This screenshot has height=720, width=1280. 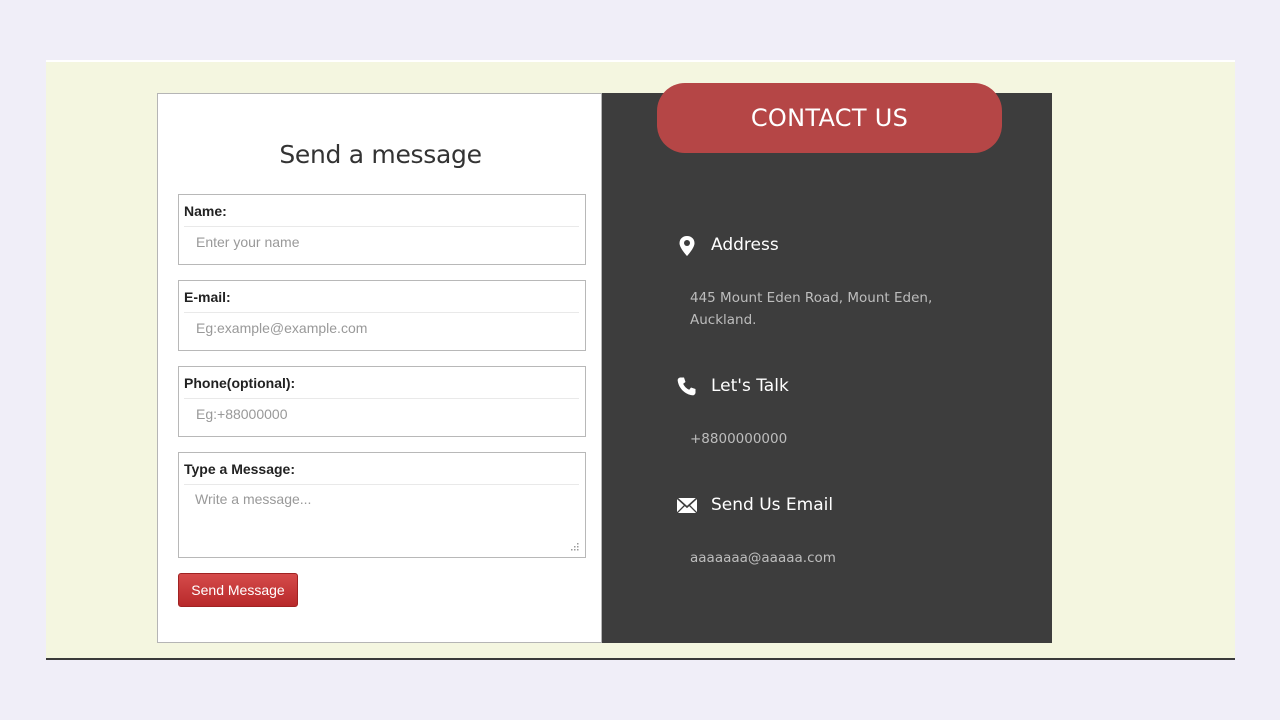 What do you see at coordinates (687, 505) in the screenshot?
I see `envelope-icon` at bounding box center [687, 505].